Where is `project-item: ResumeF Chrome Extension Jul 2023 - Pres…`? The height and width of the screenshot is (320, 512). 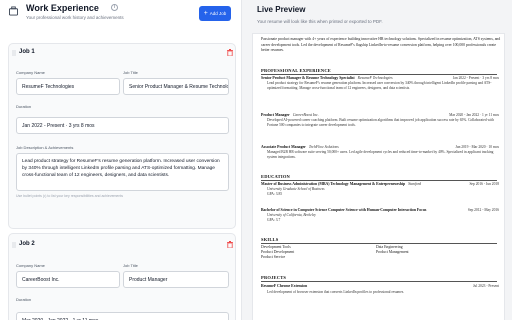
project-item: ResumeF Chrome Extension Jul 2023 - Pres… is located at coordinates (380, 286).